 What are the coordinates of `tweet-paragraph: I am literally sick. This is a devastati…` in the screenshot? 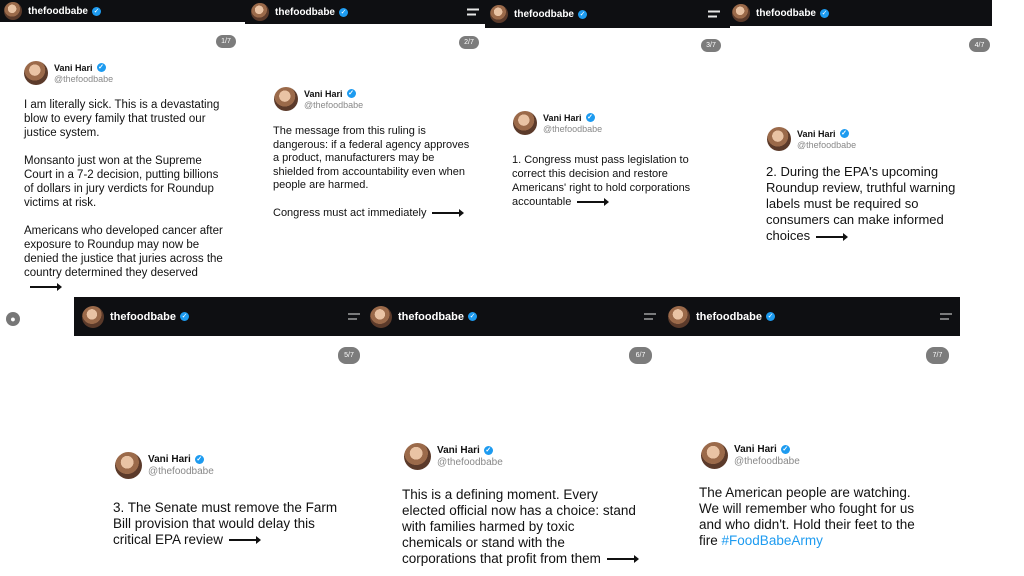 It's located at (122, 119).